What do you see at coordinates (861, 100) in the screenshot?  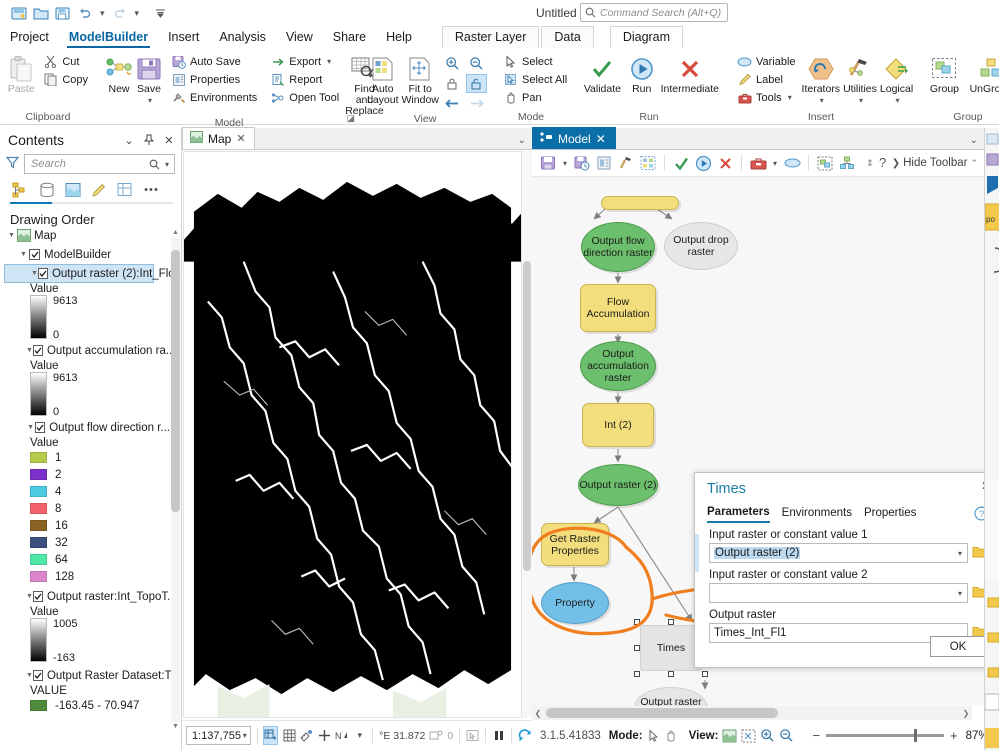 I see `utilities-dropdown-caret: ▾` at bounding box center [861, 100].